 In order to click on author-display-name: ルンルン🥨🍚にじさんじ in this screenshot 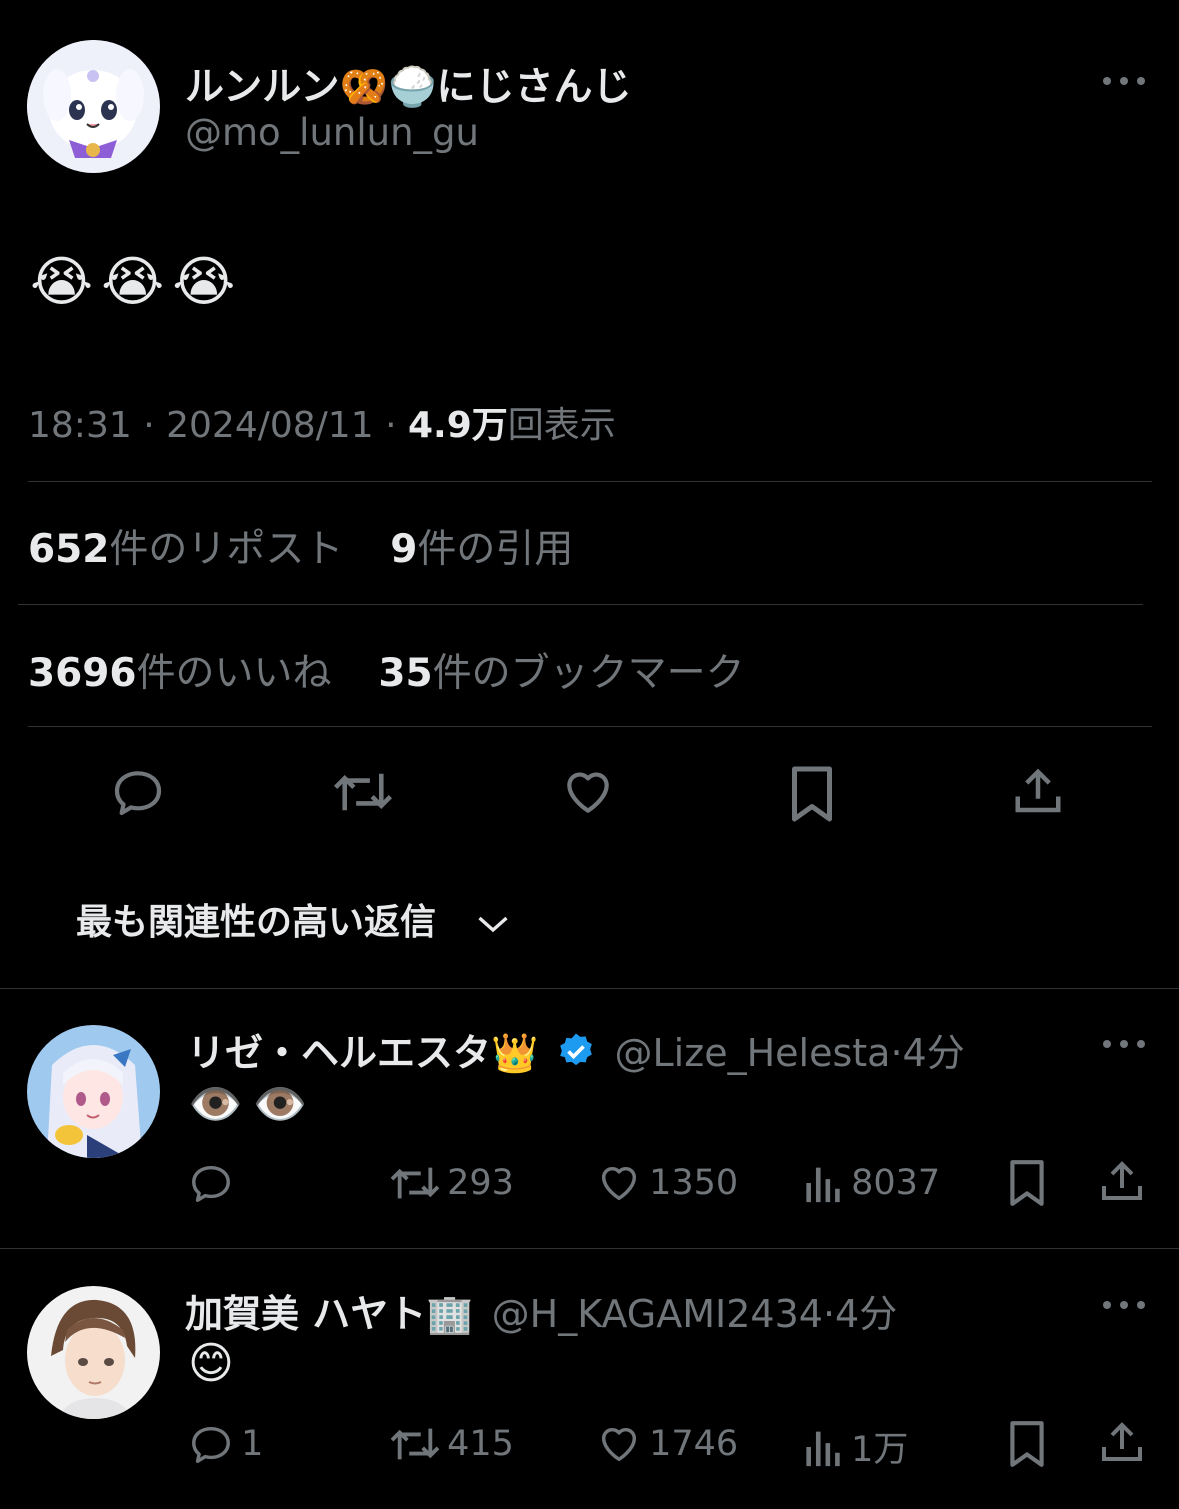, I will do `click(408, 84)`.